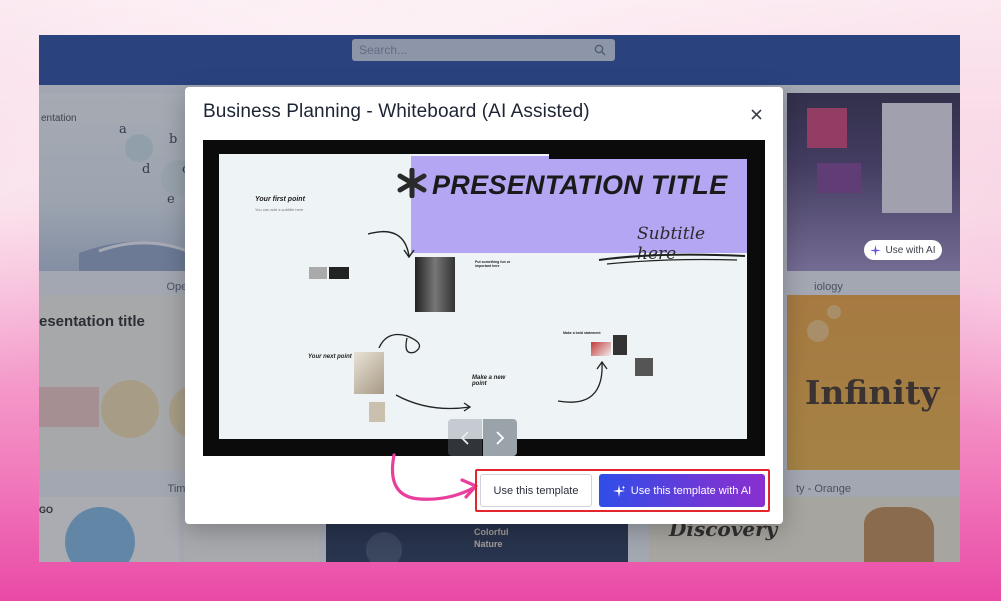 Image resolution: width=1001 pixels, height=601 pixels. Describe the element at coordinates (582, 333) in the screenshot. I see `bold-statement-heading: Make a bold statement` at that location.